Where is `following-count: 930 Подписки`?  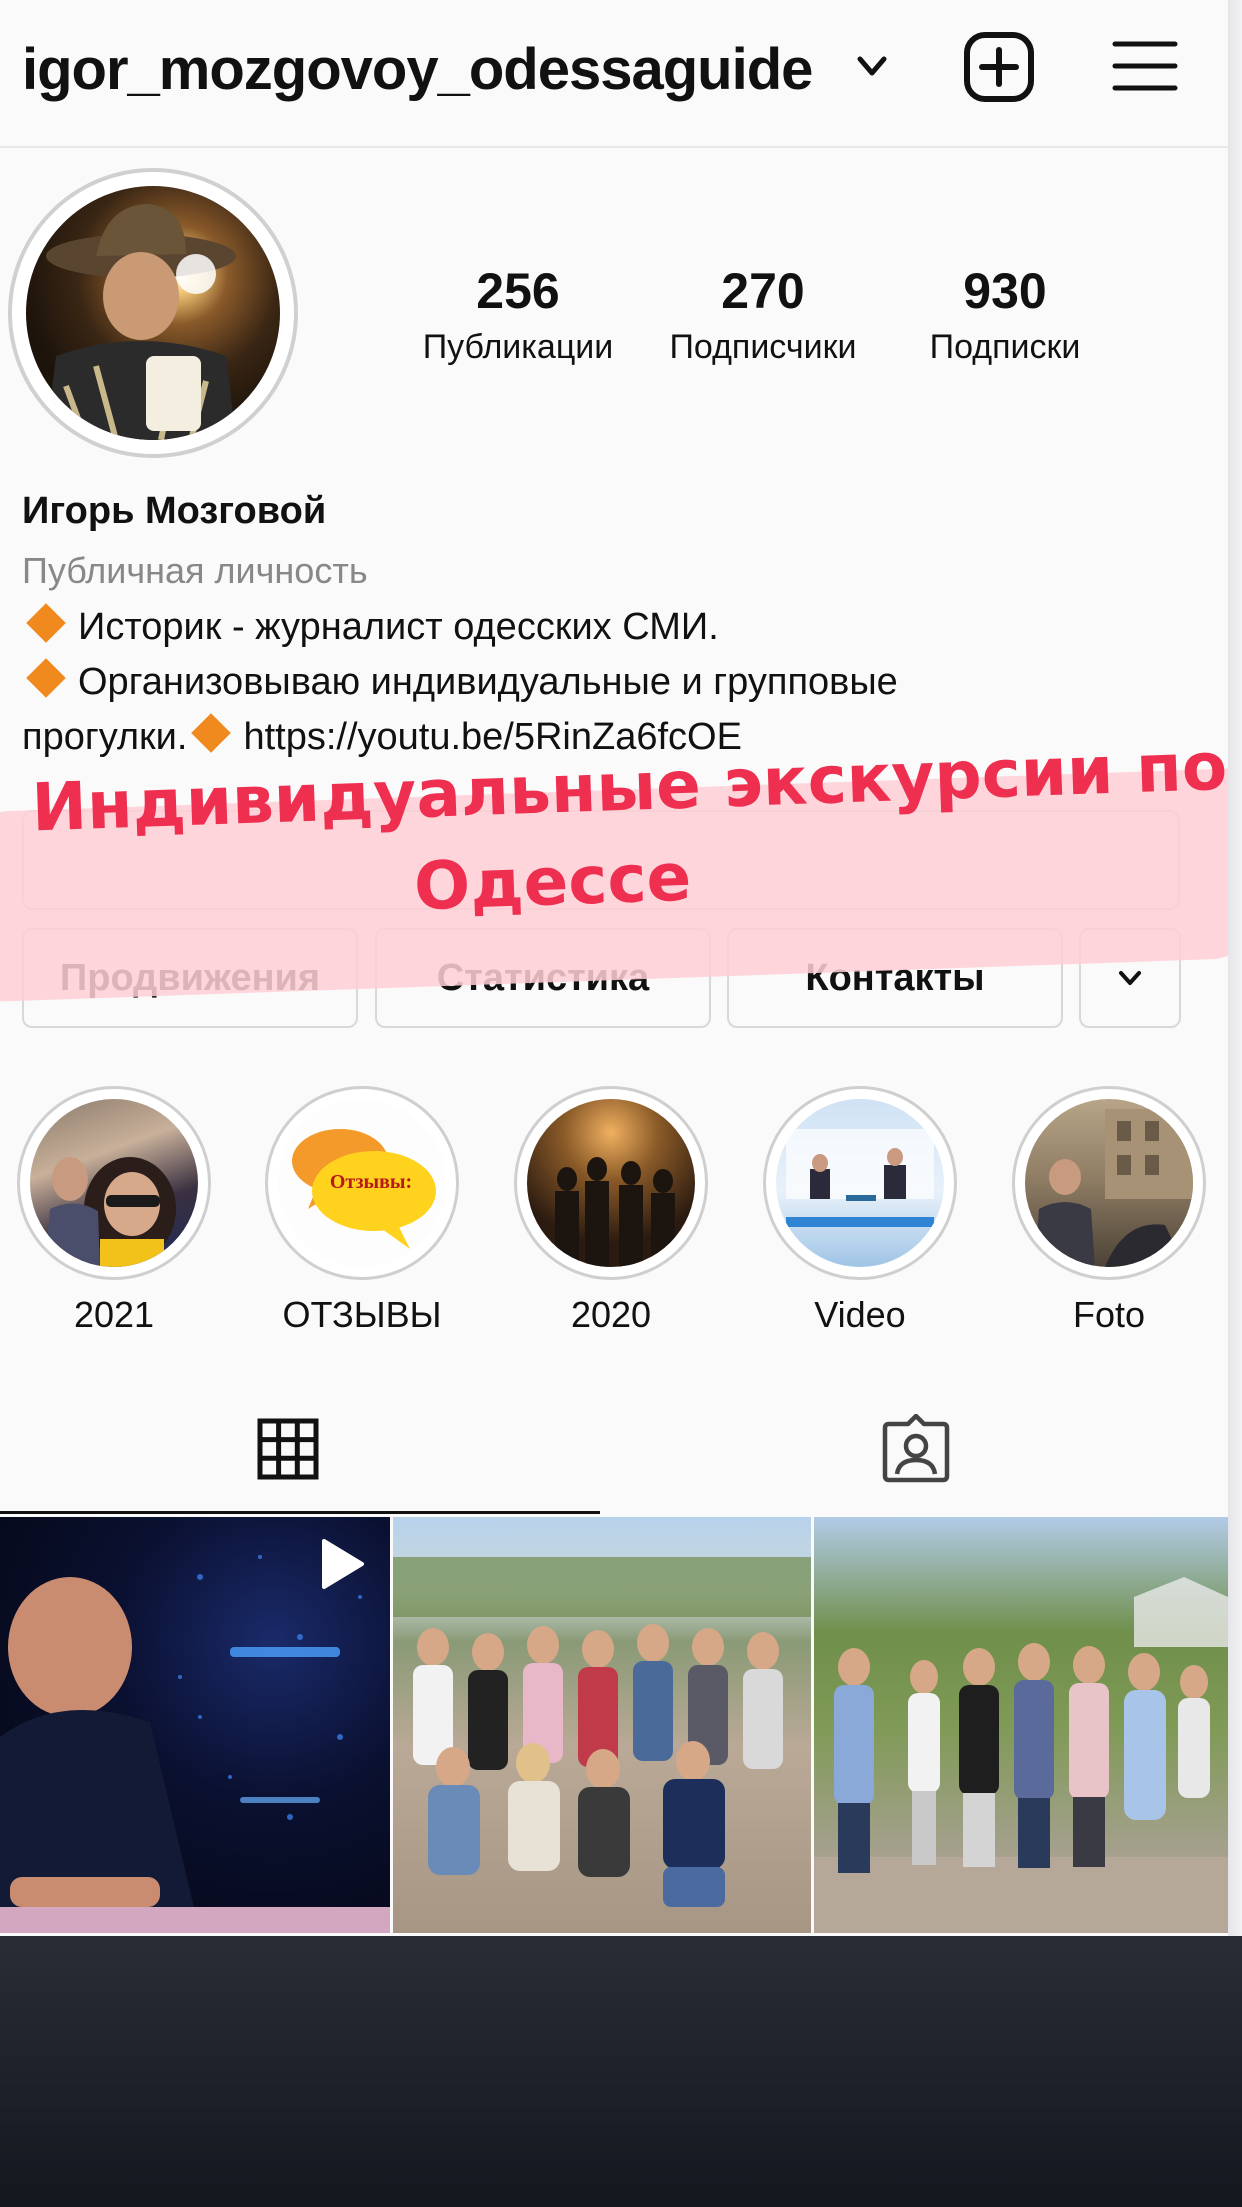
following-count: 930 Подписки is located at coordinates (1005, 314).